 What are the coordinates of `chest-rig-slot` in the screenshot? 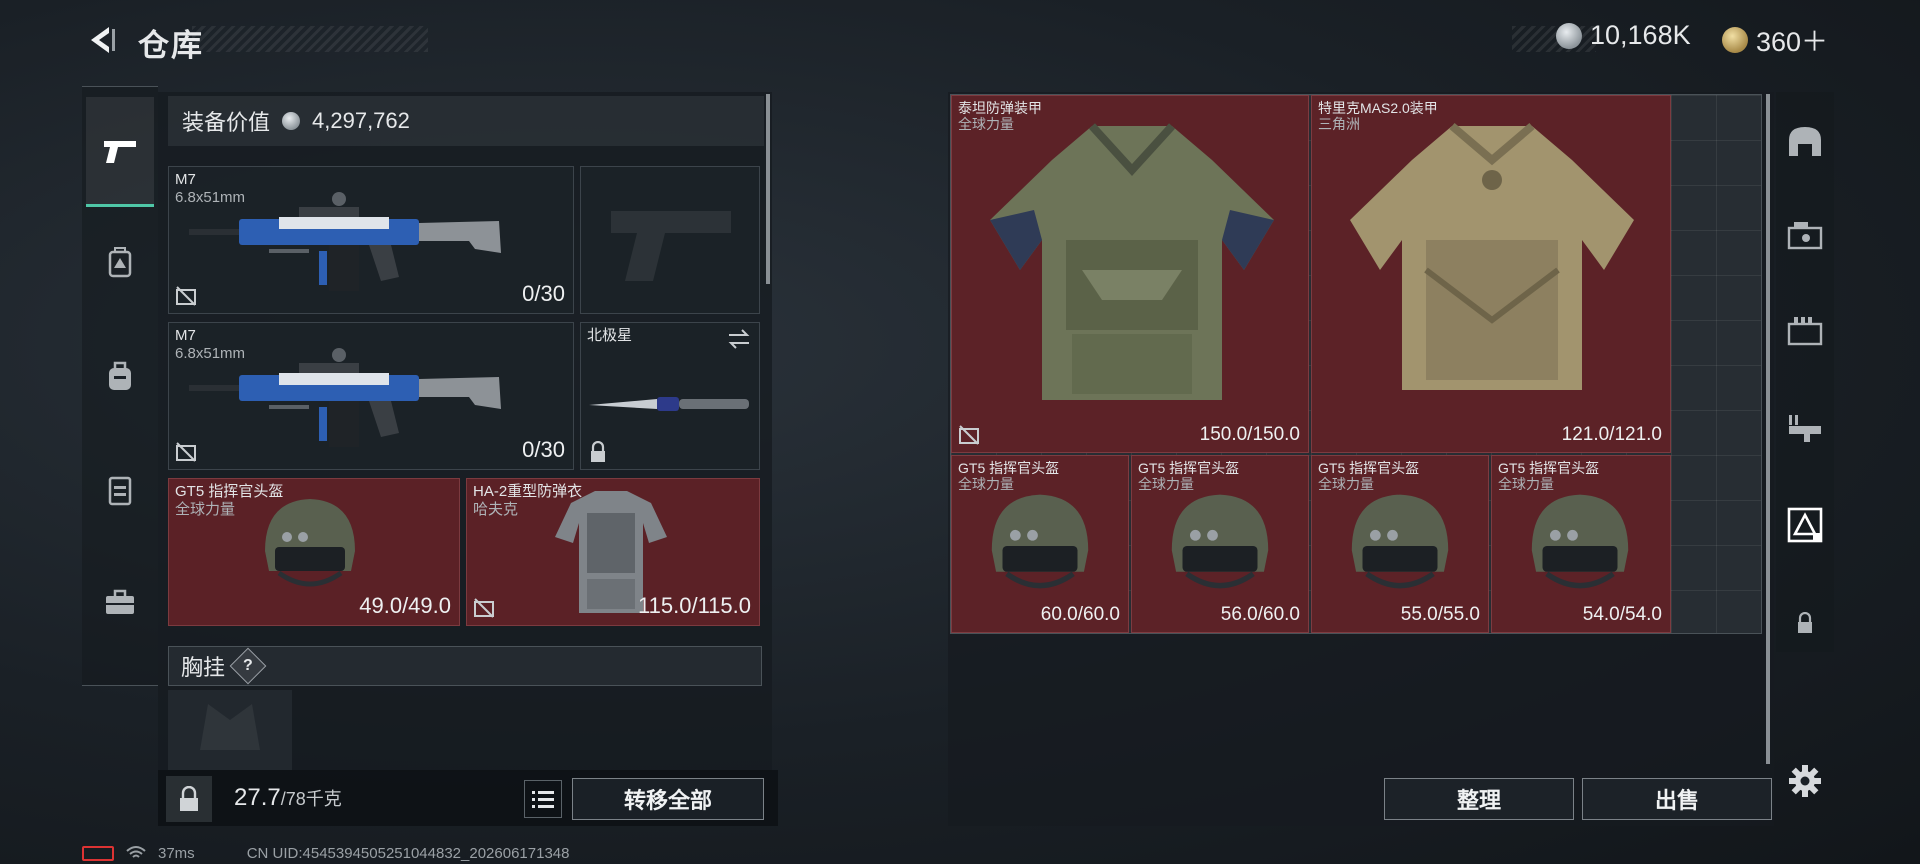 It's located at (230, 730).